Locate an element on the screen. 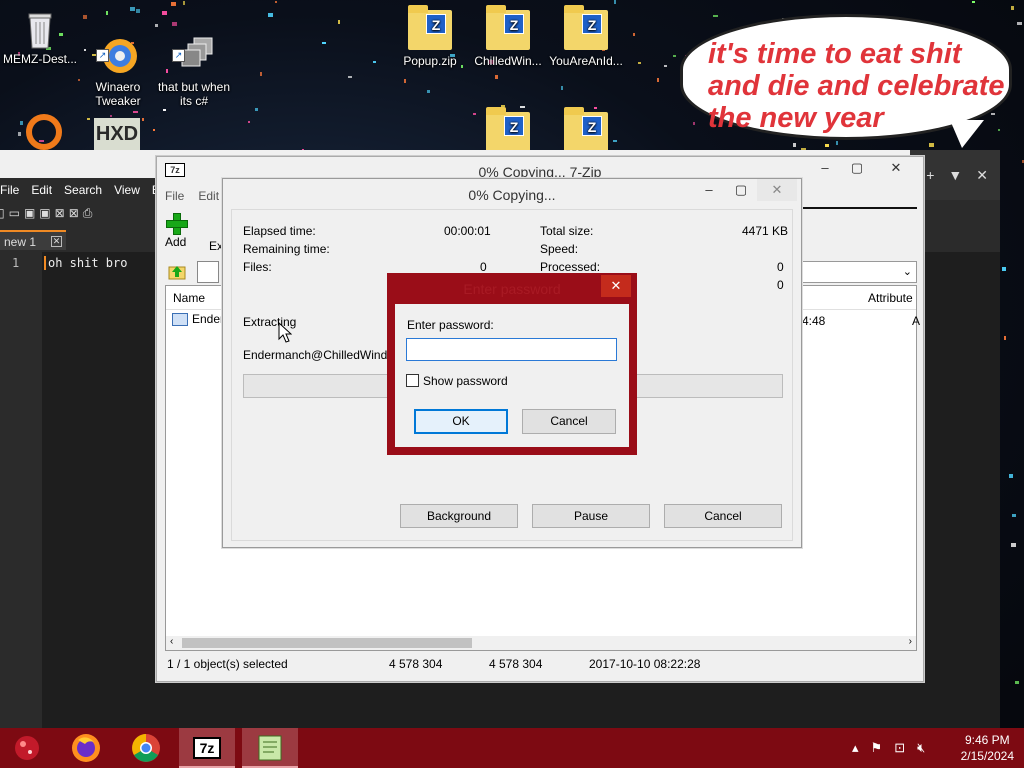 Image resolution: width=1024 pixels, height=768 pixels. toolbar-divider is located at coordinates (859, 208).